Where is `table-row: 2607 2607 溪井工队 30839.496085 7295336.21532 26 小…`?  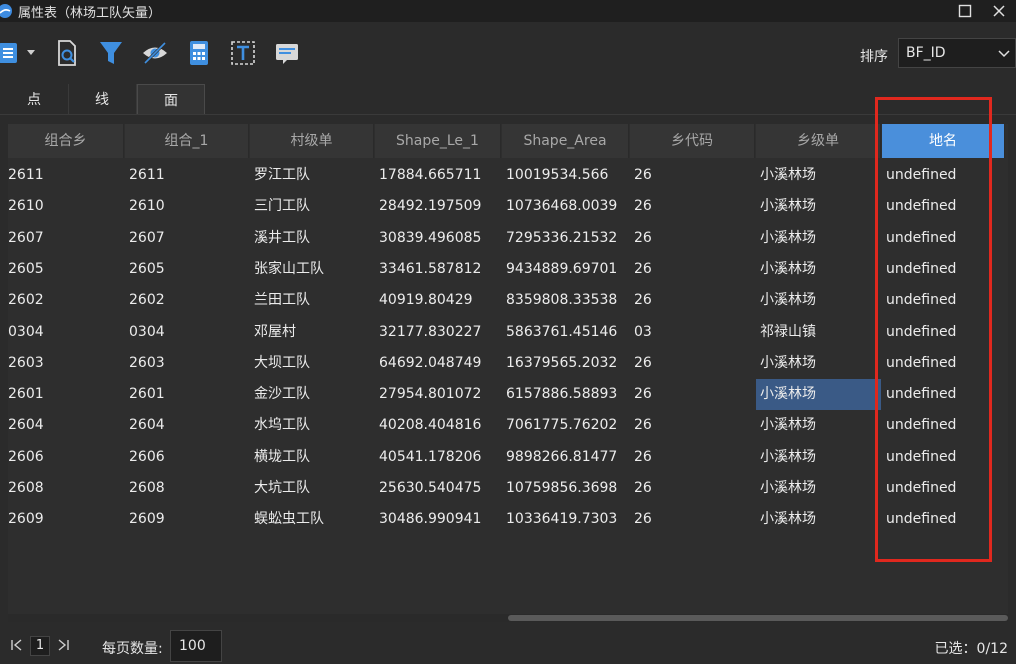 table-row: 2607 2607 溪井工队 30839.496085 7295336.21532 26 小… is located at coordinates (508, 238).